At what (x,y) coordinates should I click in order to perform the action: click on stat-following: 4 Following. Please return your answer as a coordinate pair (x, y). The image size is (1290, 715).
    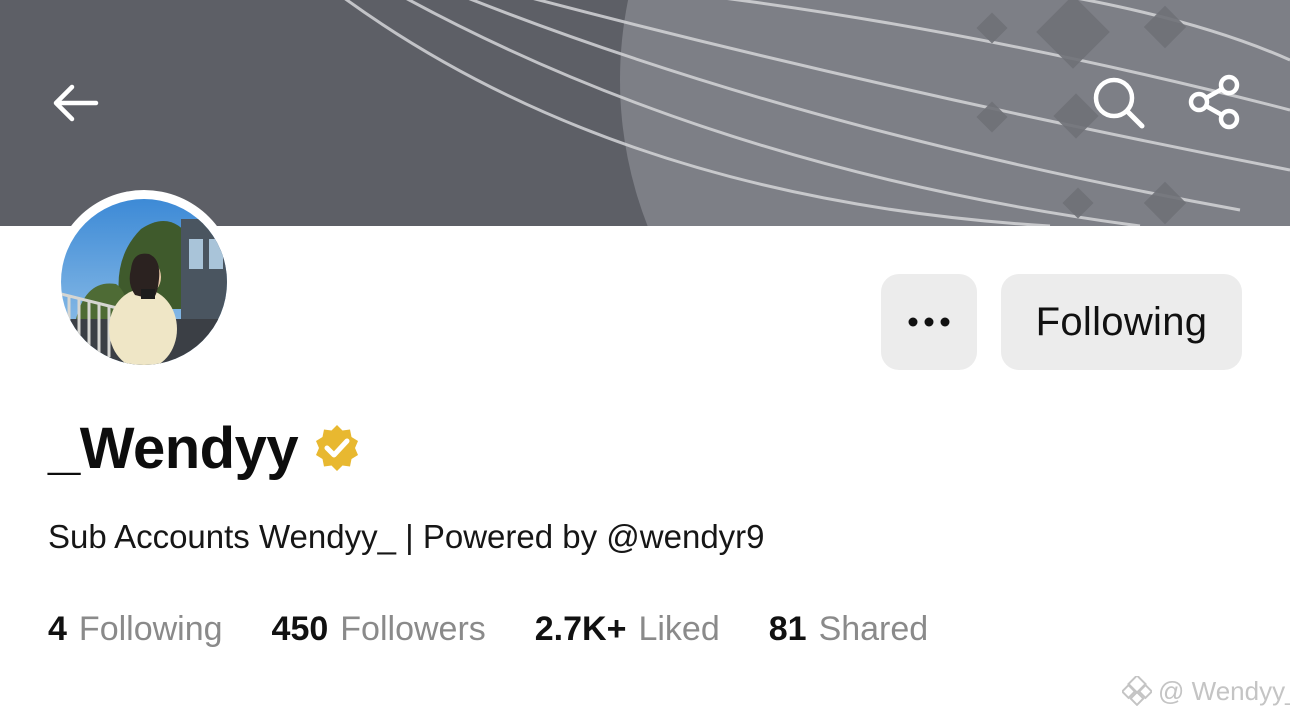
    Looking at the image, I should click on (135, 629).